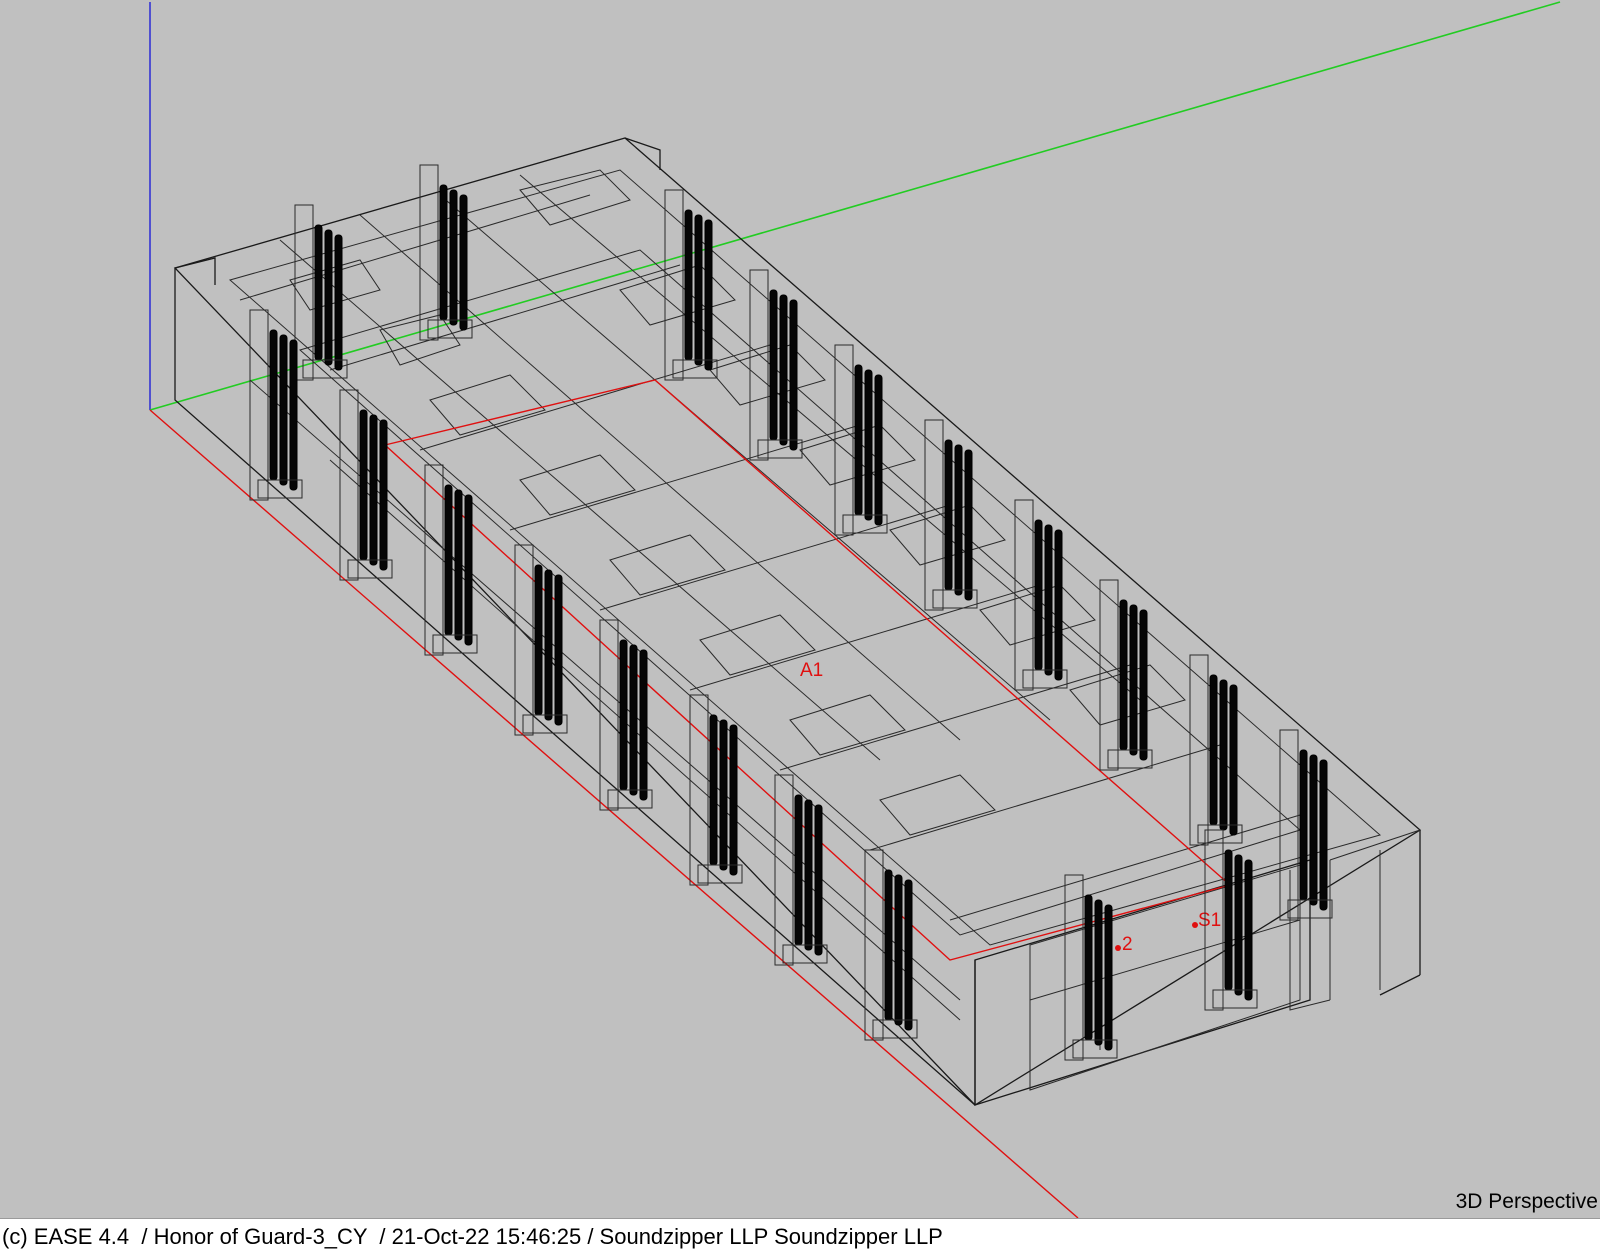 The width and height of the screenshot is (1600, 1255). Describe the element at coordinates (1127, 944) in the screenshot. I see `source-s2-label: 2` at that location.